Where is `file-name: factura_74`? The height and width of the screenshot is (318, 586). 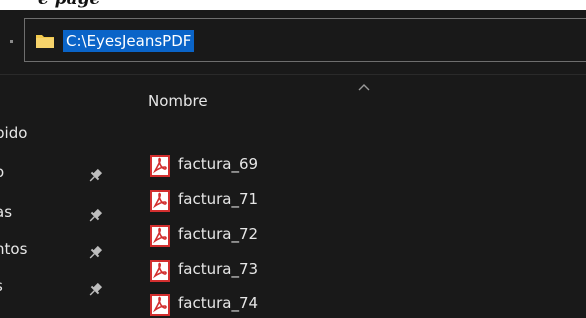 file-name: factura_74 is located at coordinates (218, 303).